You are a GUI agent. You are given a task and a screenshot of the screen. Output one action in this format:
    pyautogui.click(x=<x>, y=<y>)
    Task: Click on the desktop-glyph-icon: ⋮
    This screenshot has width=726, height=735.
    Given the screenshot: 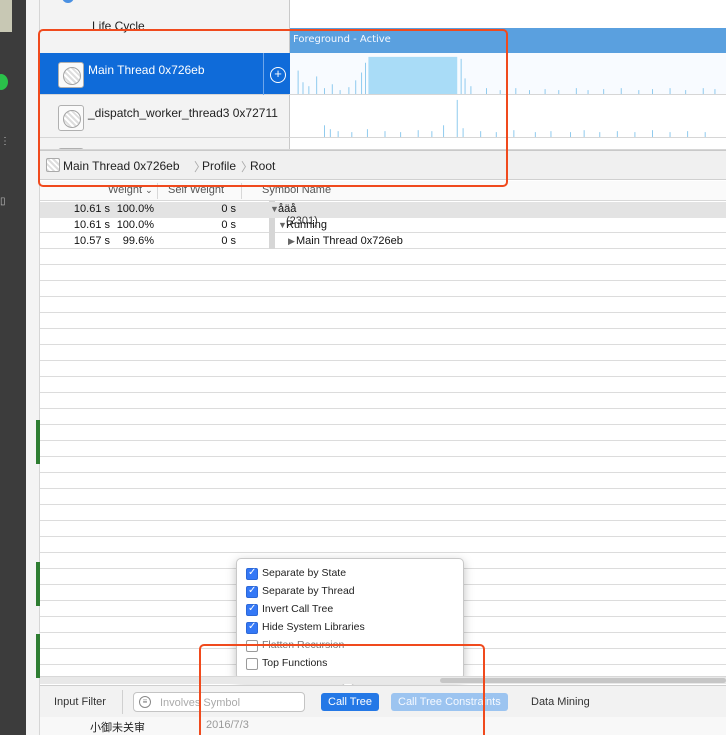 What is the action you would take?
    pyautogui.click(x=5, y=141)
    